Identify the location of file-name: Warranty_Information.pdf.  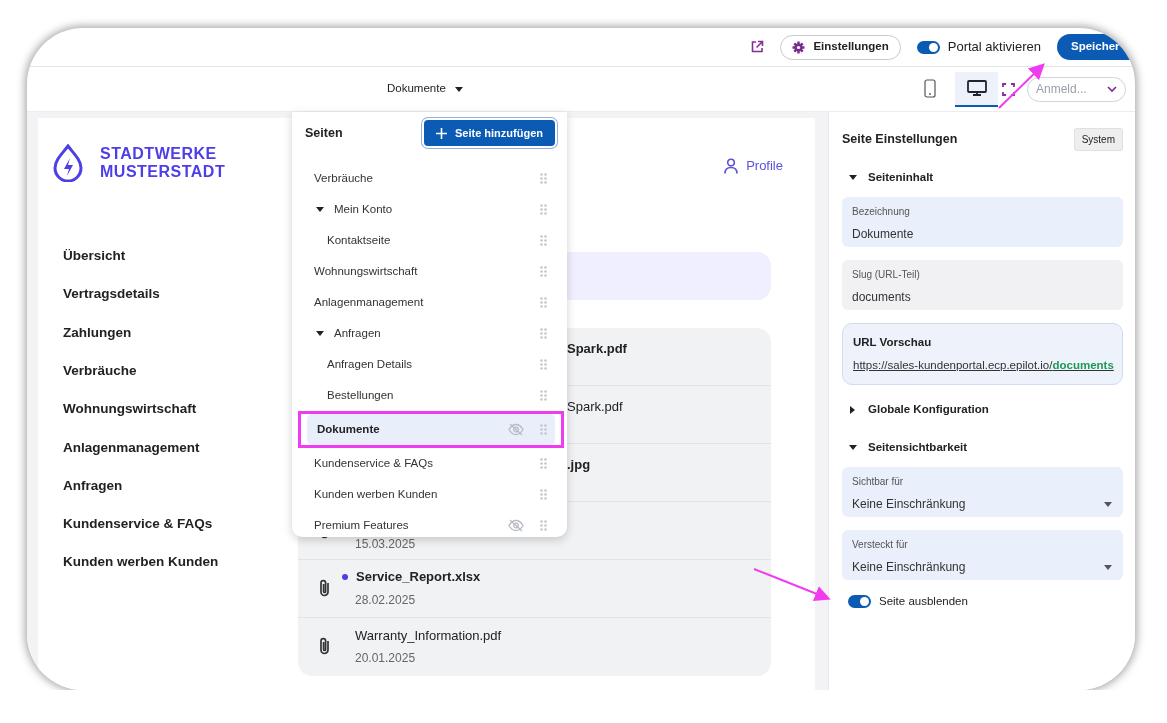
(428, 635).